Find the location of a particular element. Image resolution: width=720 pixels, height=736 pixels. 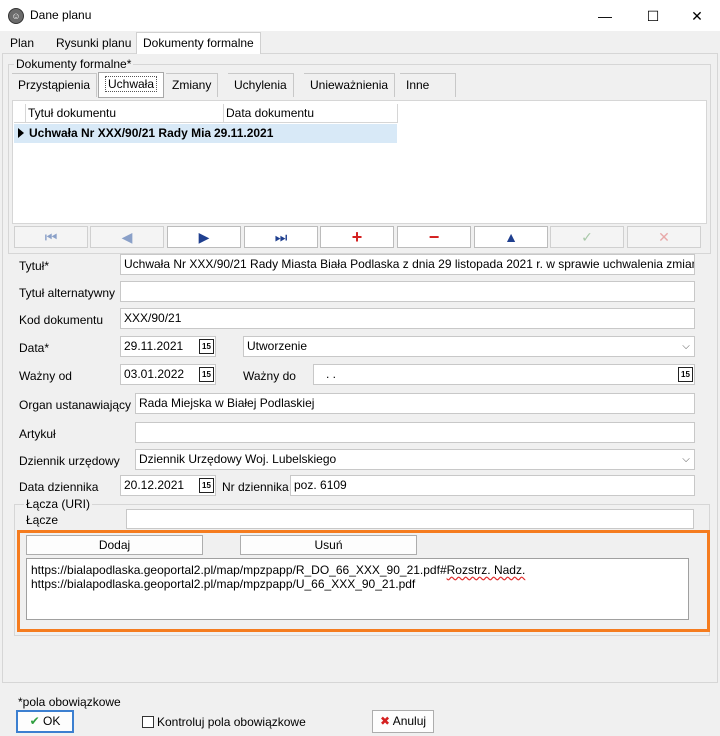

organ-label: Organ ustanawiający is located at coordinates (75, 405).